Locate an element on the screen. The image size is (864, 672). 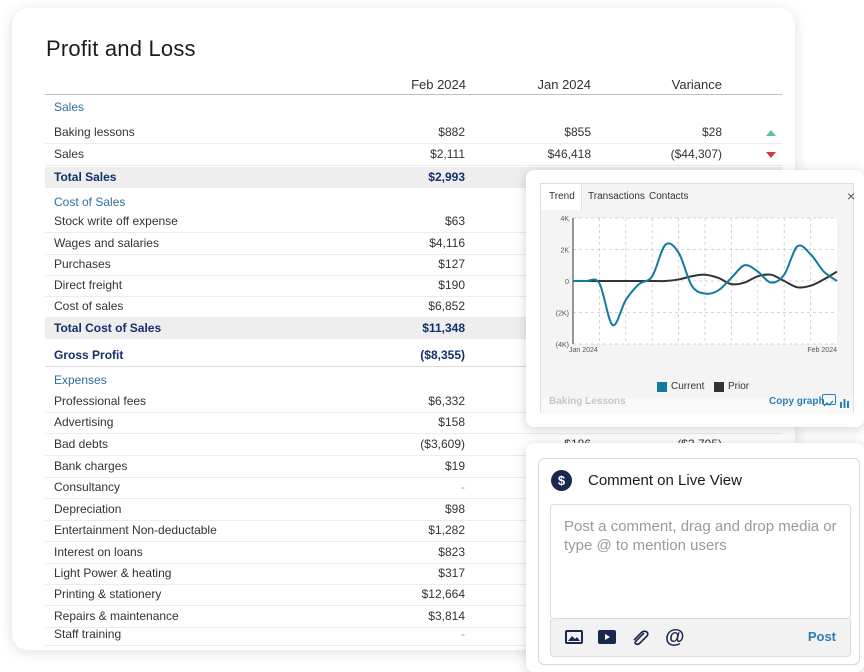
trend-account-label: Baking Lessons is located at coordinates (587, 401).